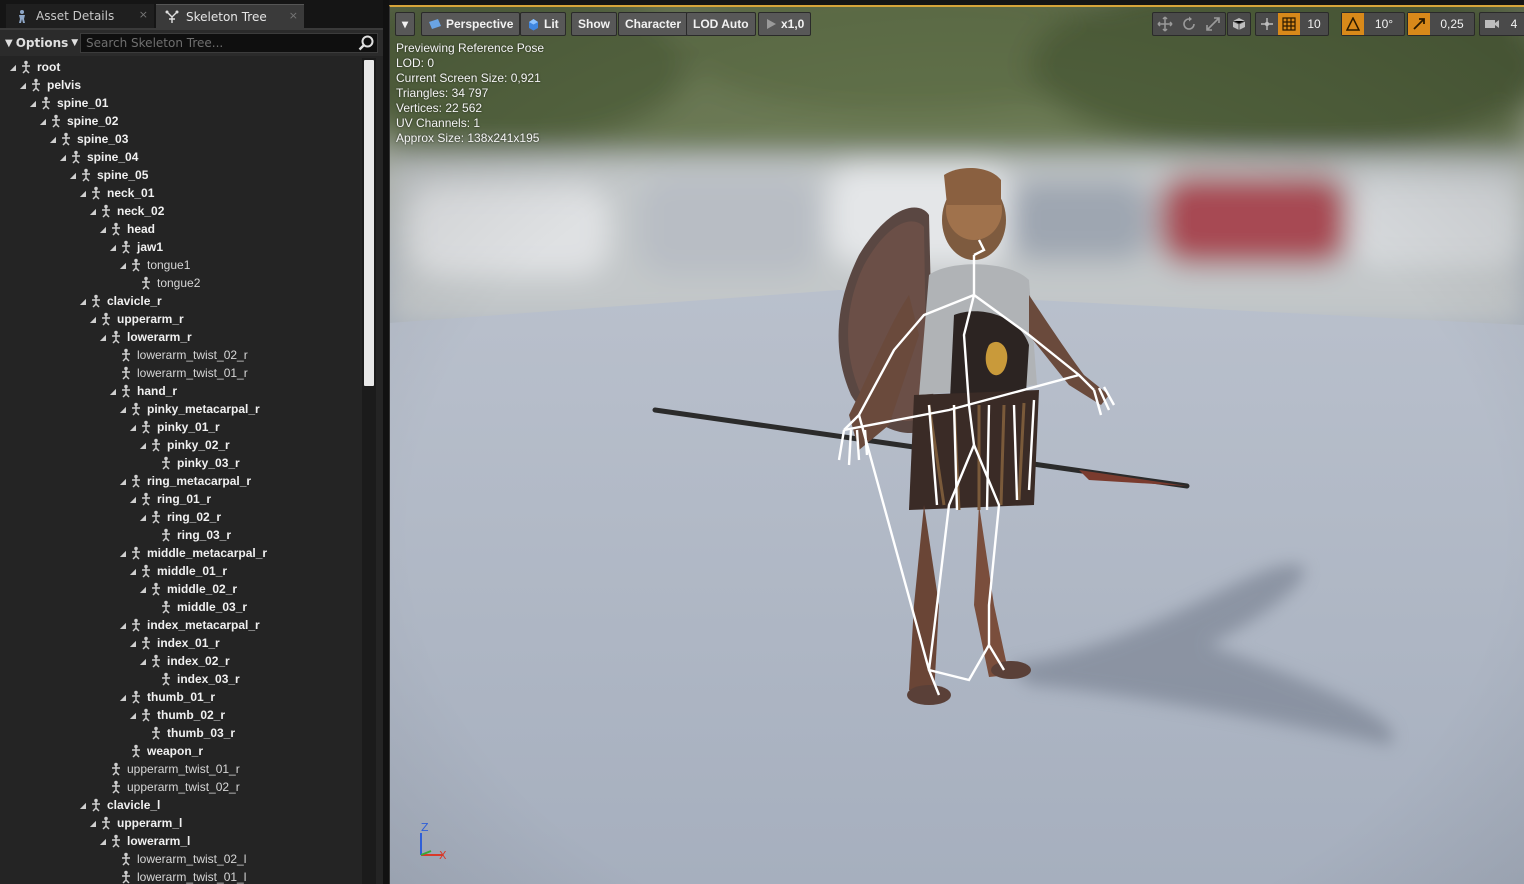  What do you see at coordinates (181, 67) in the screenshot?
I see `tree-row-root: ◢ root` at bounding box center [181, 67].